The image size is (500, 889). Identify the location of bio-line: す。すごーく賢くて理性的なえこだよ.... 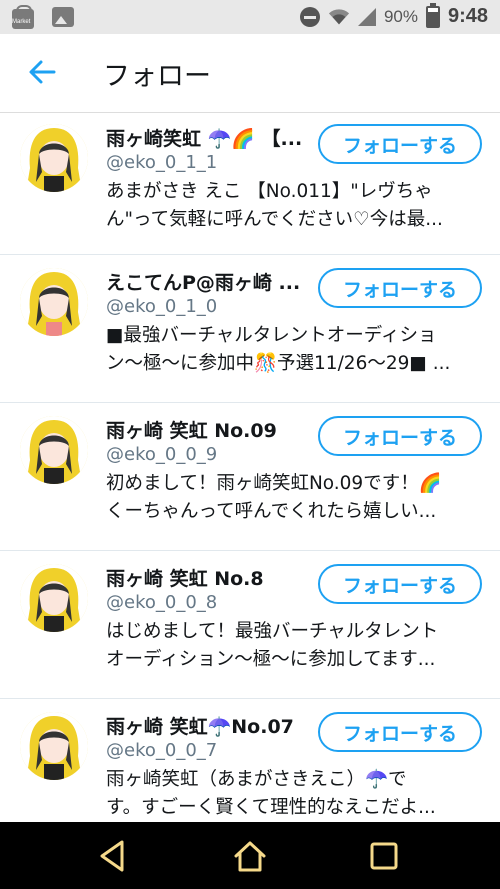
(271, 807).